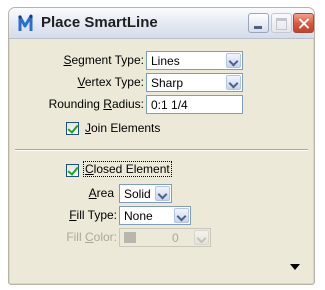 The width and height of the screenshot is (325, 290). I want to click on rounding-radius-label: Rounding Radius:, so click(96, 104).